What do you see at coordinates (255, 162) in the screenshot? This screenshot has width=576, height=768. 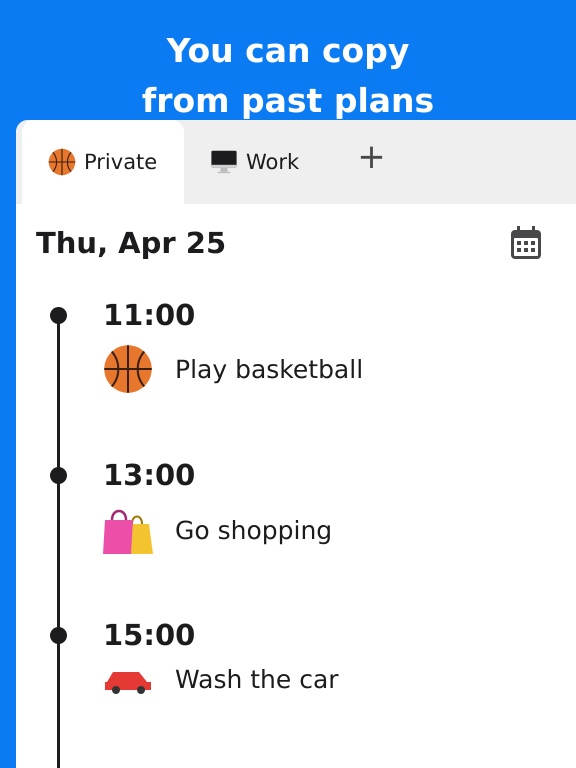 I see `tab: Work` at bounding box center [255, 162].